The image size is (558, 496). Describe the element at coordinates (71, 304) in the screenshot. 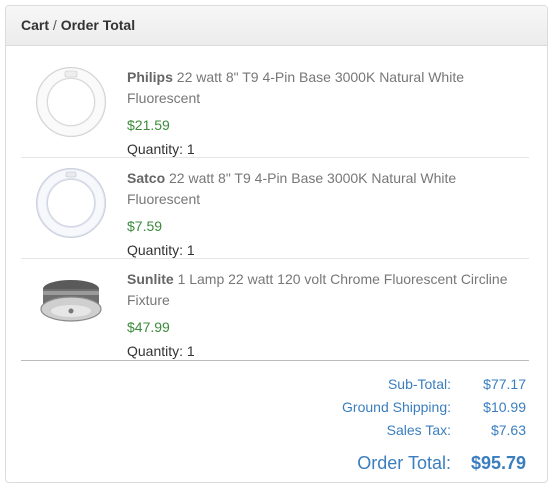

I see `ceiling-fixture-icon` at that location.